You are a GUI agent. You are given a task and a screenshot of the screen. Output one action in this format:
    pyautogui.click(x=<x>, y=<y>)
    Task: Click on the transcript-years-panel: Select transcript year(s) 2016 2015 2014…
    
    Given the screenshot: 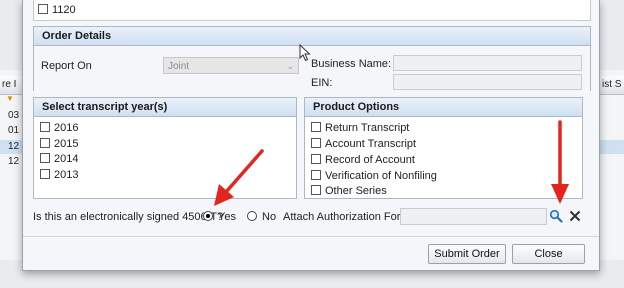 What is the action you would take?
    pyautogui.click(x=165, y=148)
    